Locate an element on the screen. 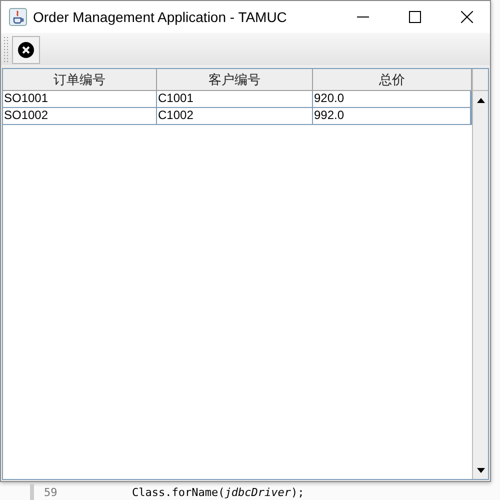 The height and width of the screenshot is (500, 500). table-cell: 920.0 is located at coordinates (392, 99).